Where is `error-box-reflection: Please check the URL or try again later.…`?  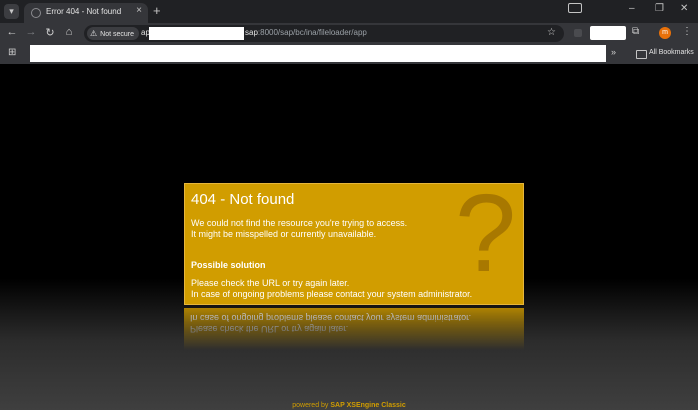 error-box-reflection: Please check the URL or try again later.… is located at coordinates (354, 329).